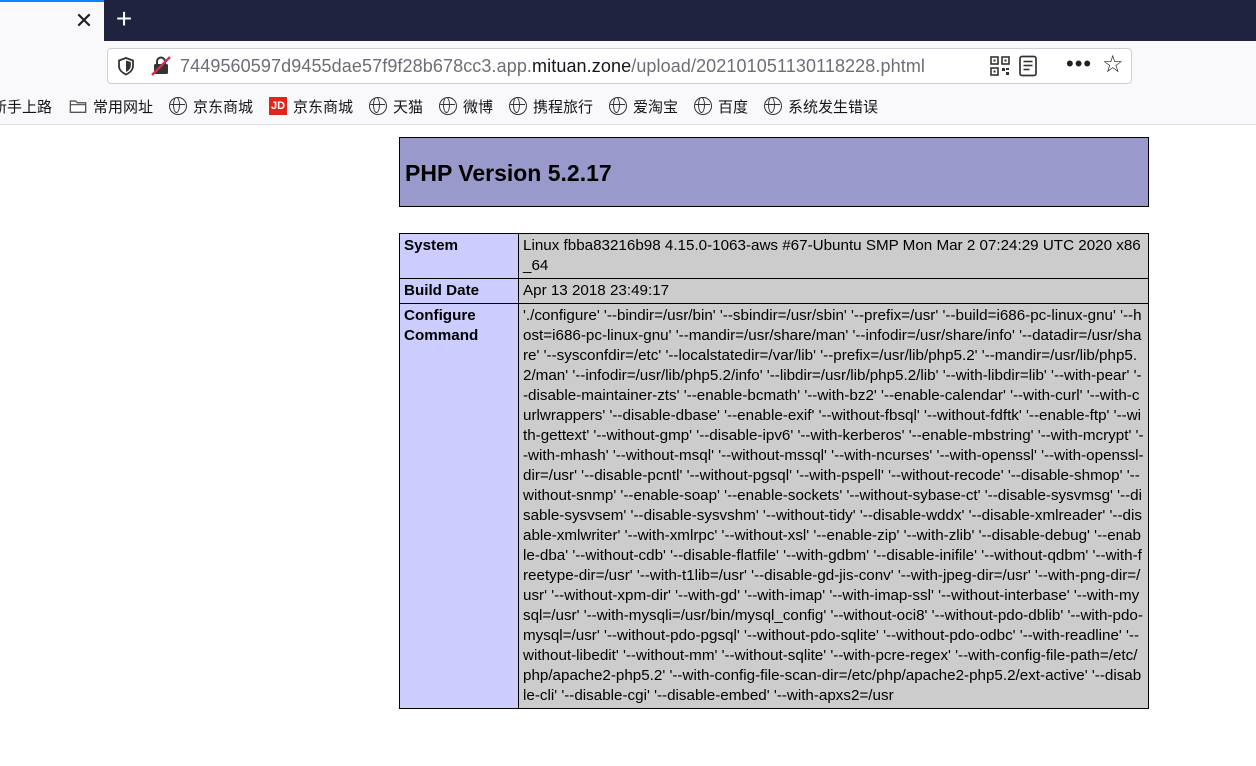 This screenshot has height=766, width=1256. Describe the element at coordinates (1114, 65) in the screenshot. I see `bookmark-star-icon: ☆` at that location.